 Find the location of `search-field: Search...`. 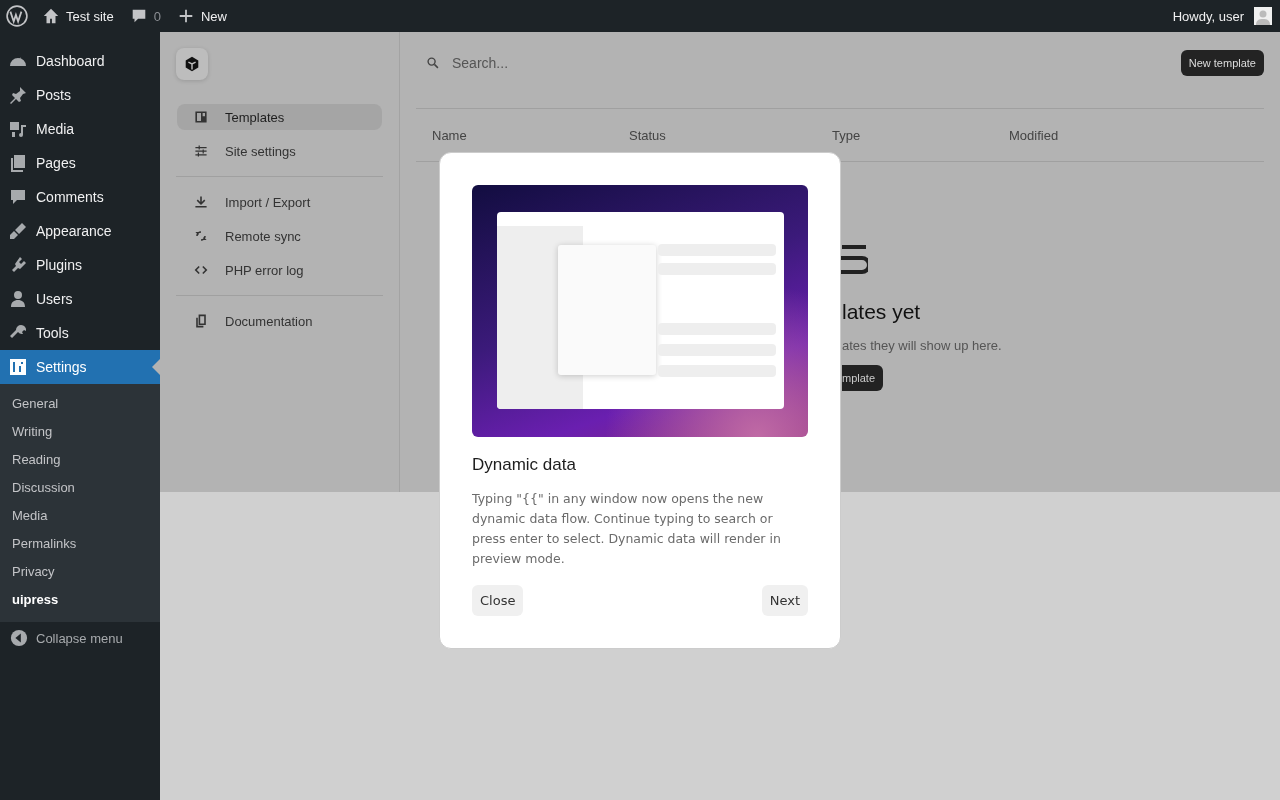

search-field: Search... is located at coordinates (552, 63).